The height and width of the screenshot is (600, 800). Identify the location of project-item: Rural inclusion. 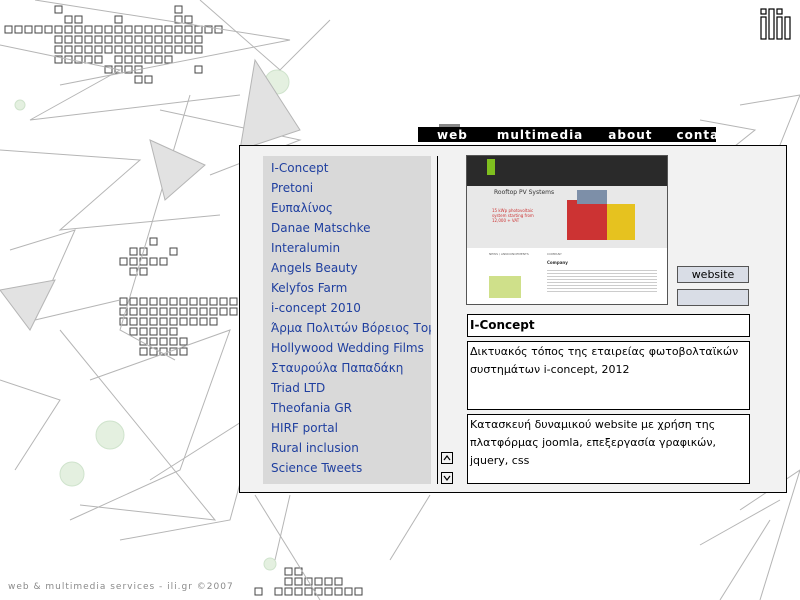
(315, 448).